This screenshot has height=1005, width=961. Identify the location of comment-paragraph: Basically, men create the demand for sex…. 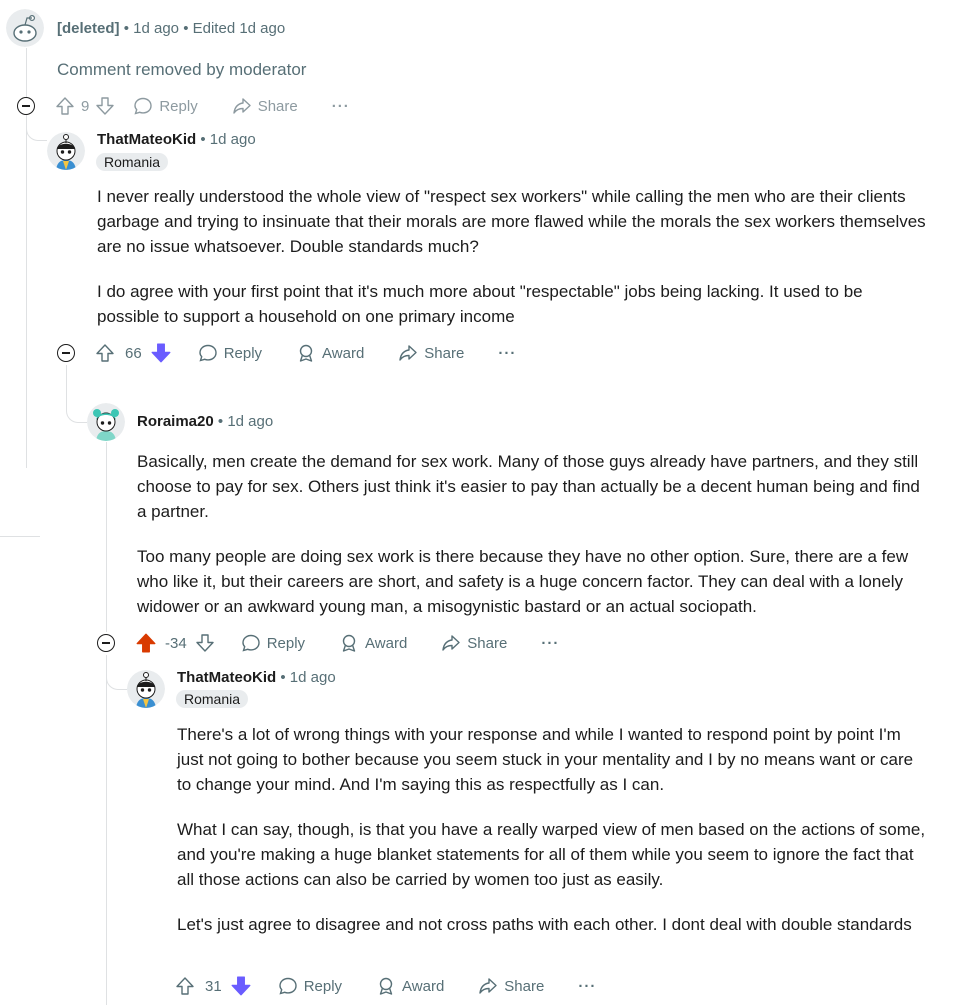
(528, 486).